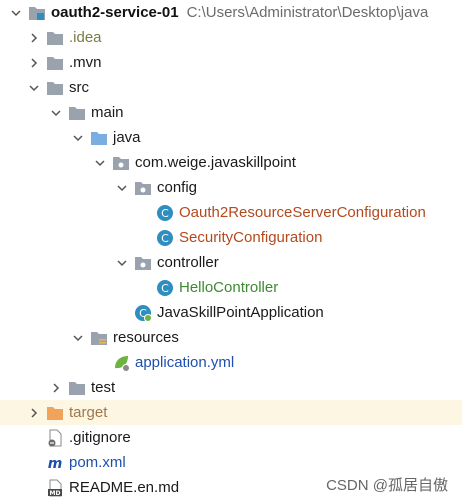  I want to click on excluded-folder-icon, so click(55, 413).